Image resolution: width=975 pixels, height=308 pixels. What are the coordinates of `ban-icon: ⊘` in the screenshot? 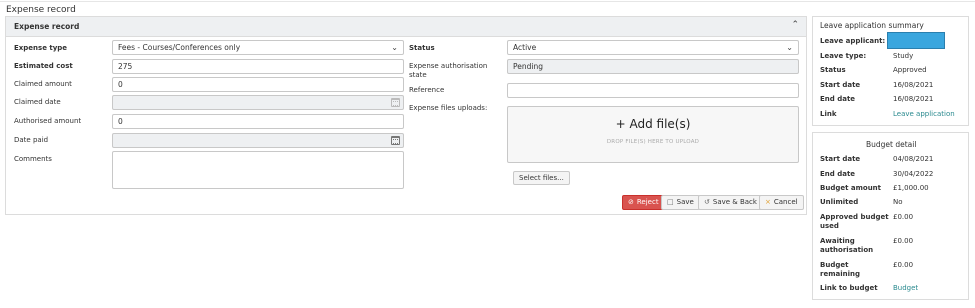 It's located at (631, 202).